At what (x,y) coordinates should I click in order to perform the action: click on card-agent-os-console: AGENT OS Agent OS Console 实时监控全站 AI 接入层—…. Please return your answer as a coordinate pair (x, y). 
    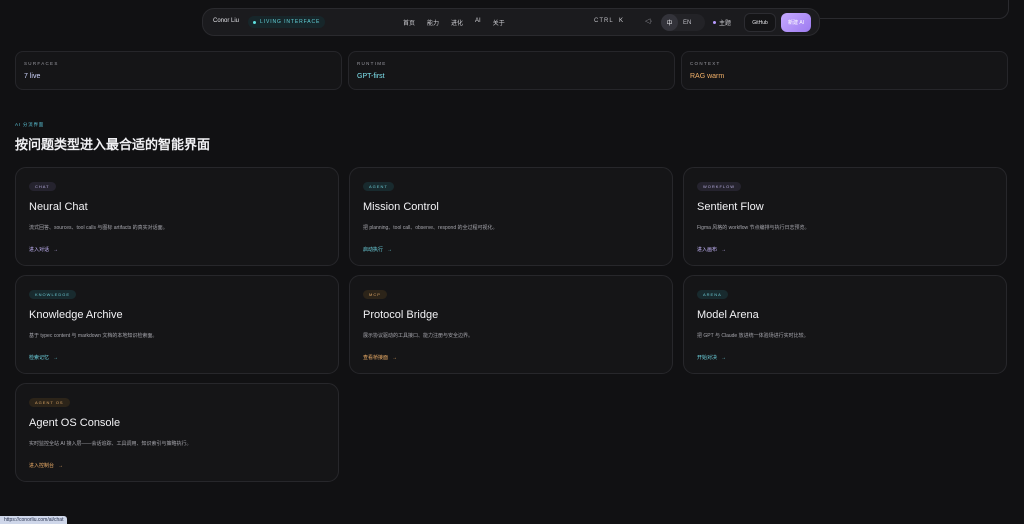
    Looking at the image, I should click on (177, 432).